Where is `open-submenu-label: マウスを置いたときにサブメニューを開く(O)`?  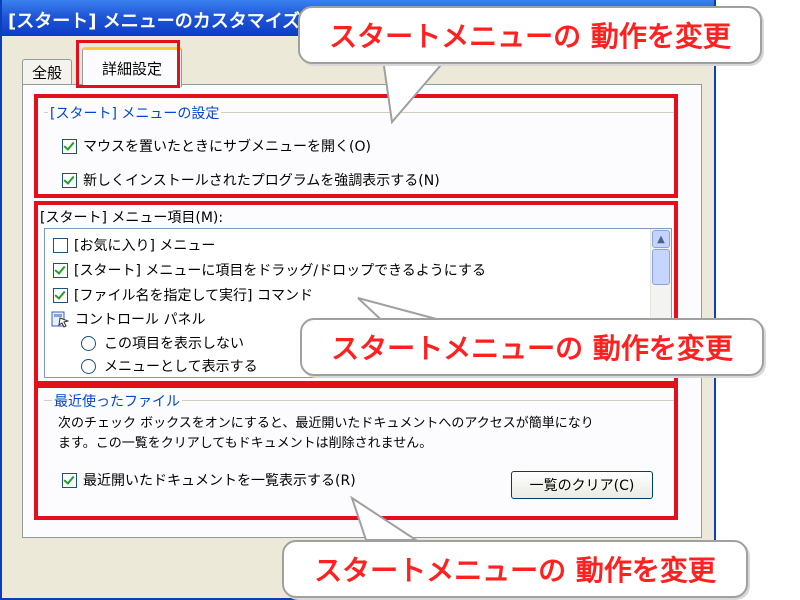
open-submenu-label: マウスを置いたときにサブメニューを開く(O) is located at coordinates (227, 147).